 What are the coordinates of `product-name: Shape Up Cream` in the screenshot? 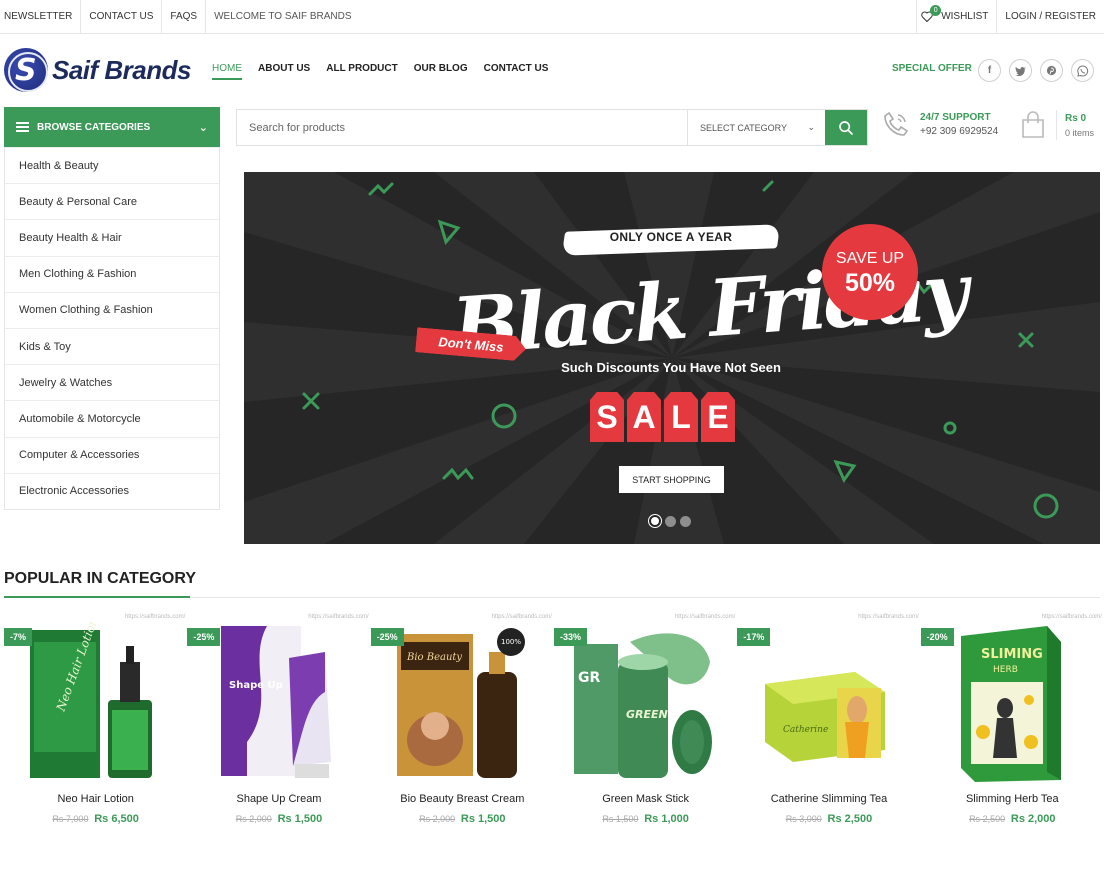 It's located at (278, 799).